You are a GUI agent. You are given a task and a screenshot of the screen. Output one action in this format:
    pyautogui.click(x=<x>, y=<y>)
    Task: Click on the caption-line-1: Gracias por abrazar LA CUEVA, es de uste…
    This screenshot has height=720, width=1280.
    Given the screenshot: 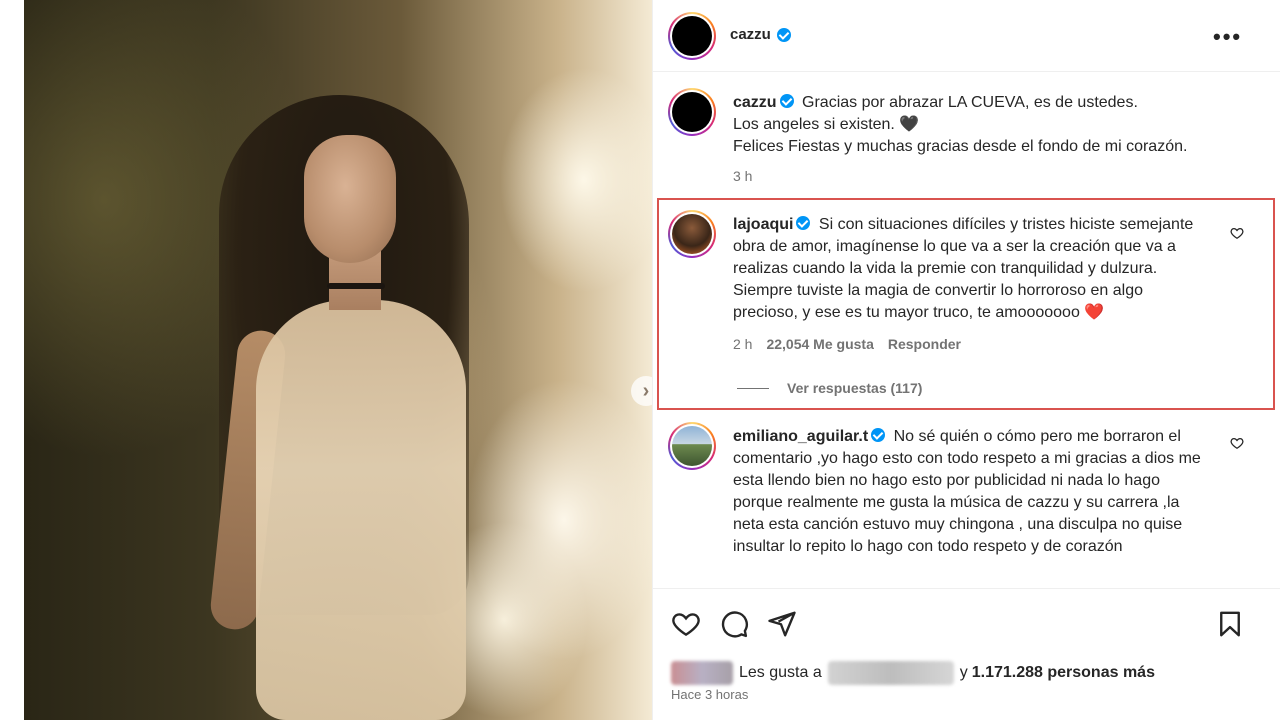 What is the action you would take?
    pyautogui.click(x=970, y=102)
    